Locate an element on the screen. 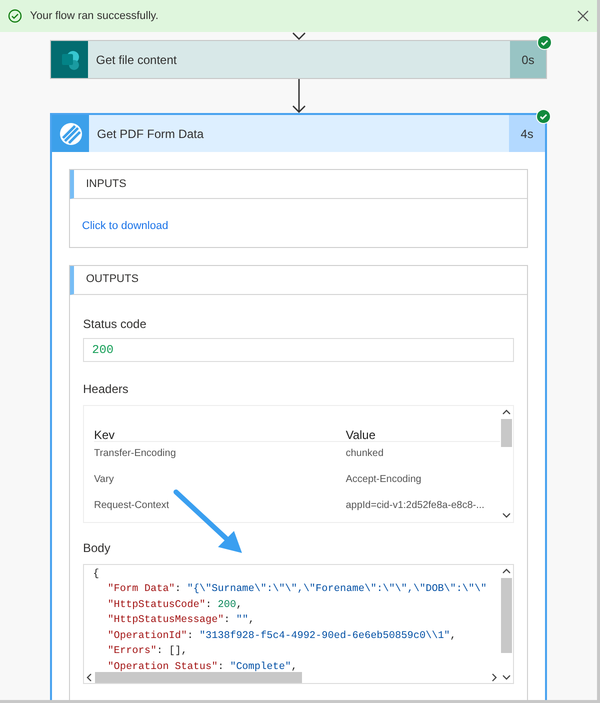 This screenshot has width=600, height=703. json-brace: { is located at coordinates (96, 574).